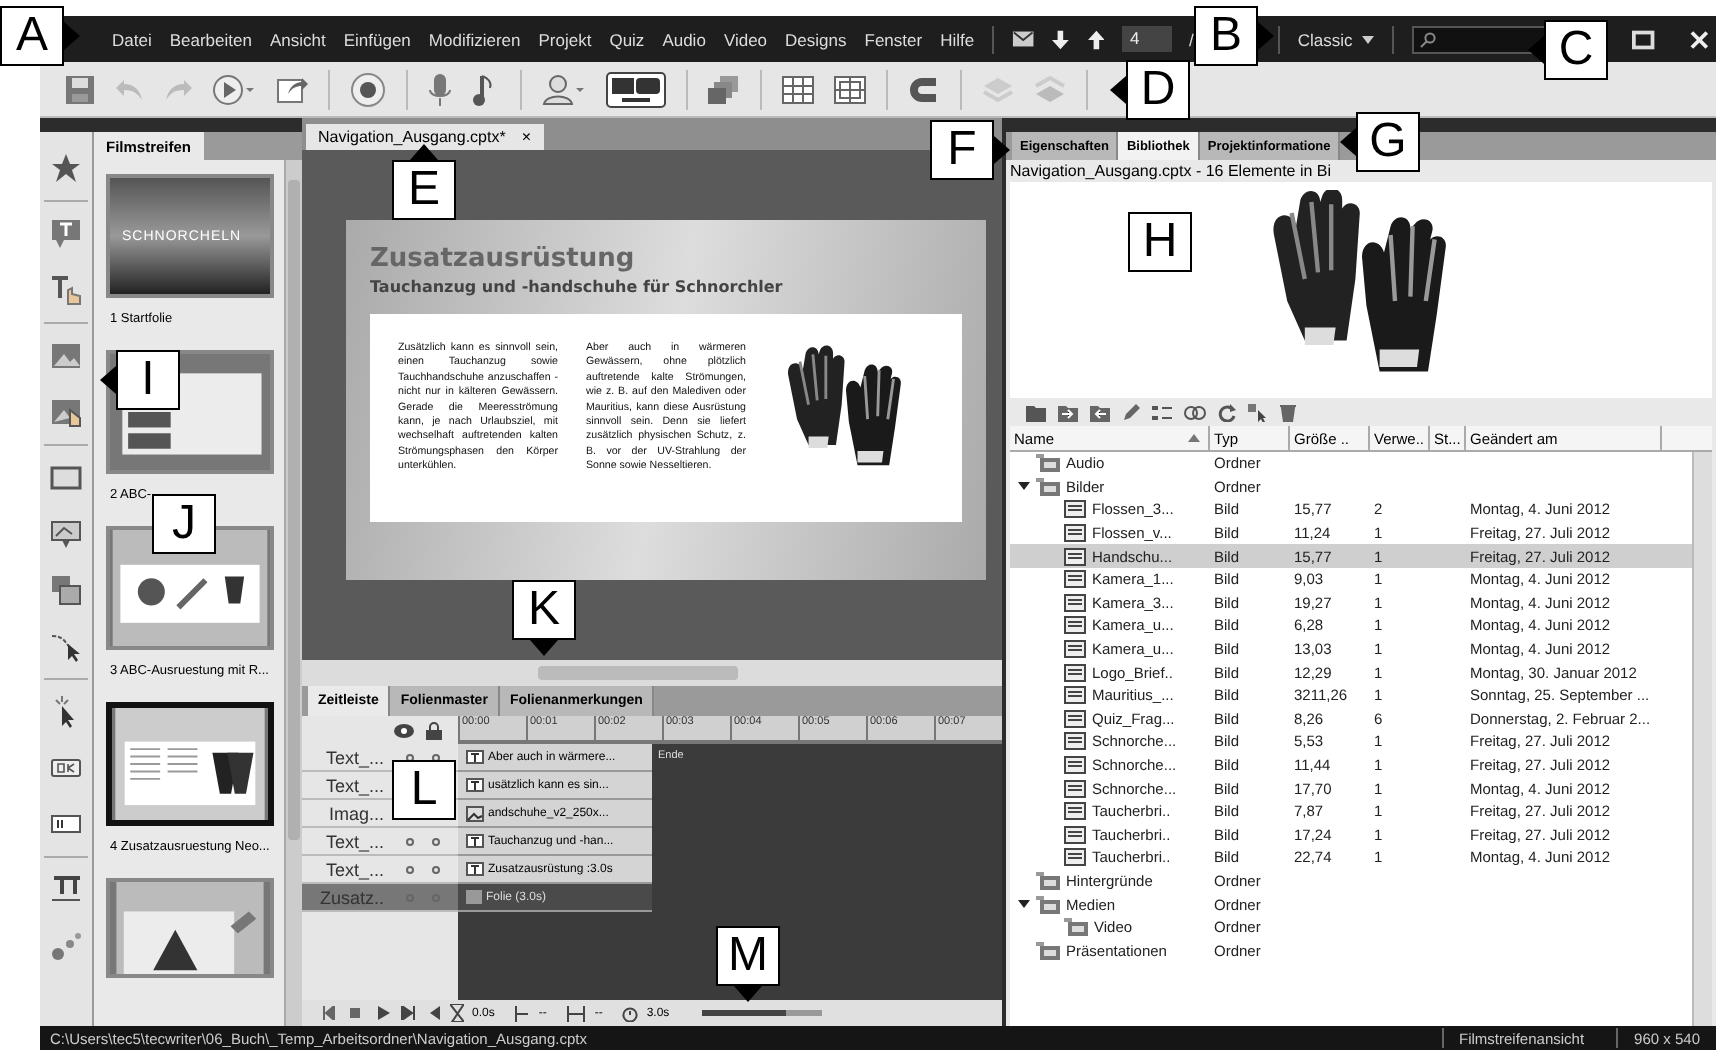 The height and width of the screenshot is (1050, 1716). What do you see at coordinates (434, 730) in the screenshot?
I see `lock-icon` at bounding box center [434, 730].